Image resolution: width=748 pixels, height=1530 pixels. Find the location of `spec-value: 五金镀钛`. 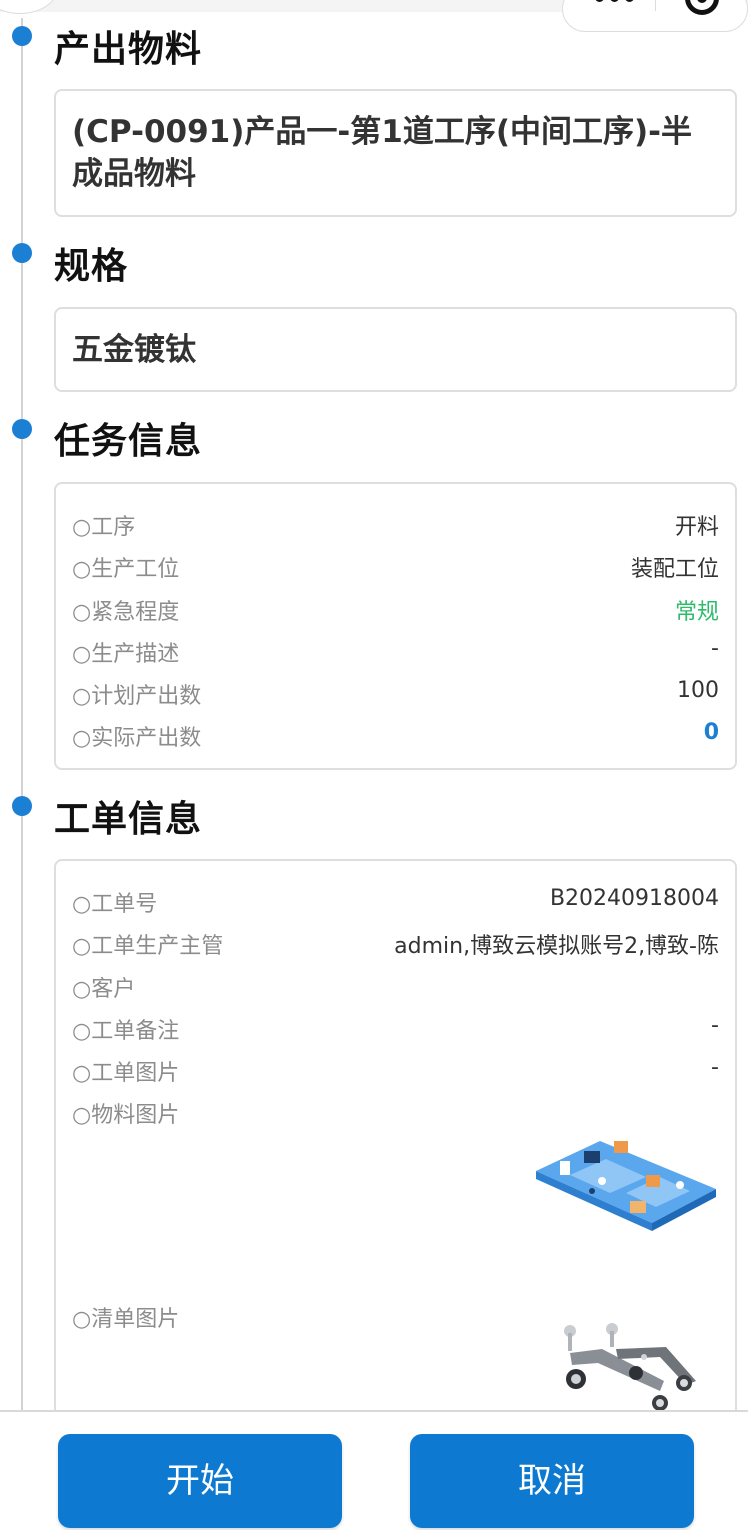

spec-value: 五金镀钛 is located at coordinates (134, 350).